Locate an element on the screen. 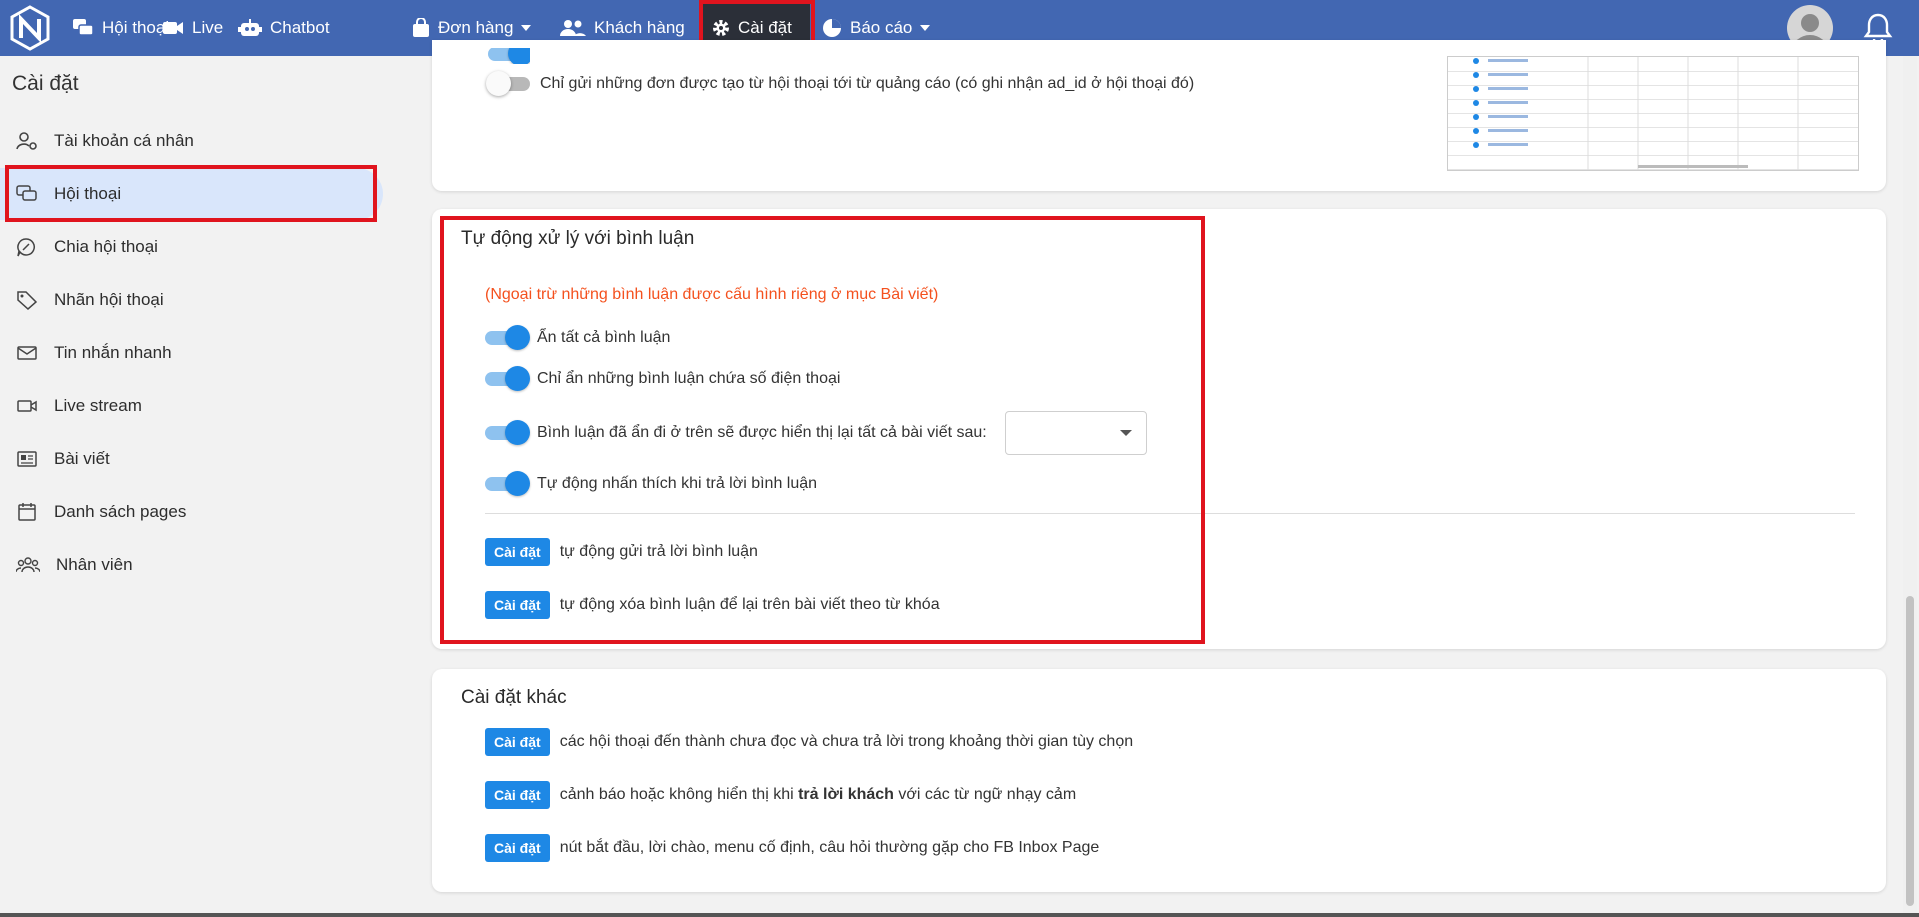 The height and width of the screenshot is (917, 1919). sidebar-item-label: Tài khoản cá nhân is located at coordinates (124, 140).